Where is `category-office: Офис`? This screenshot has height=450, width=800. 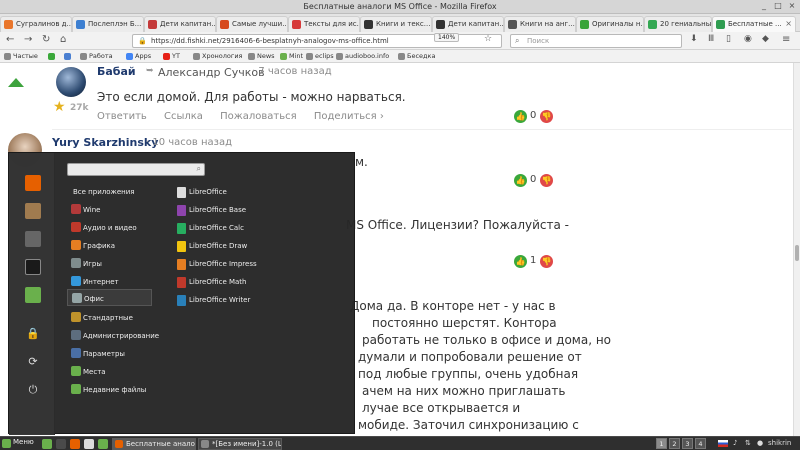
category-office: Офис is located at coordinates (109, 297).